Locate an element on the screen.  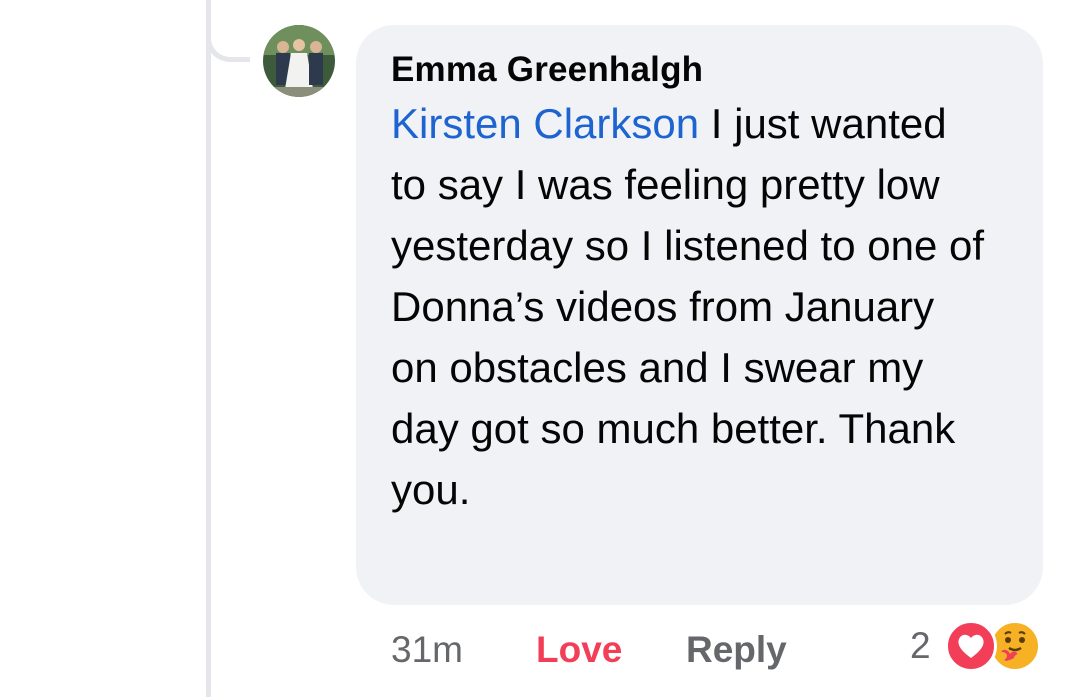
love-icon is located at coordinates (971, 646).